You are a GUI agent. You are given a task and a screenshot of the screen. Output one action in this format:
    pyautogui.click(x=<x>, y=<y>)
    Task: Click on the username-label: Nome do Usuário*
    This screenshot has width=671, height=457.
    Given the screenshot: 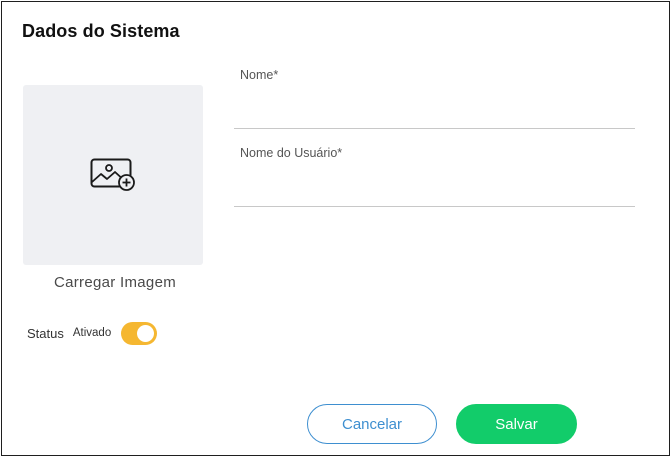 What is the action you would take?
    pyautogui.click(x=291, y=153)
    